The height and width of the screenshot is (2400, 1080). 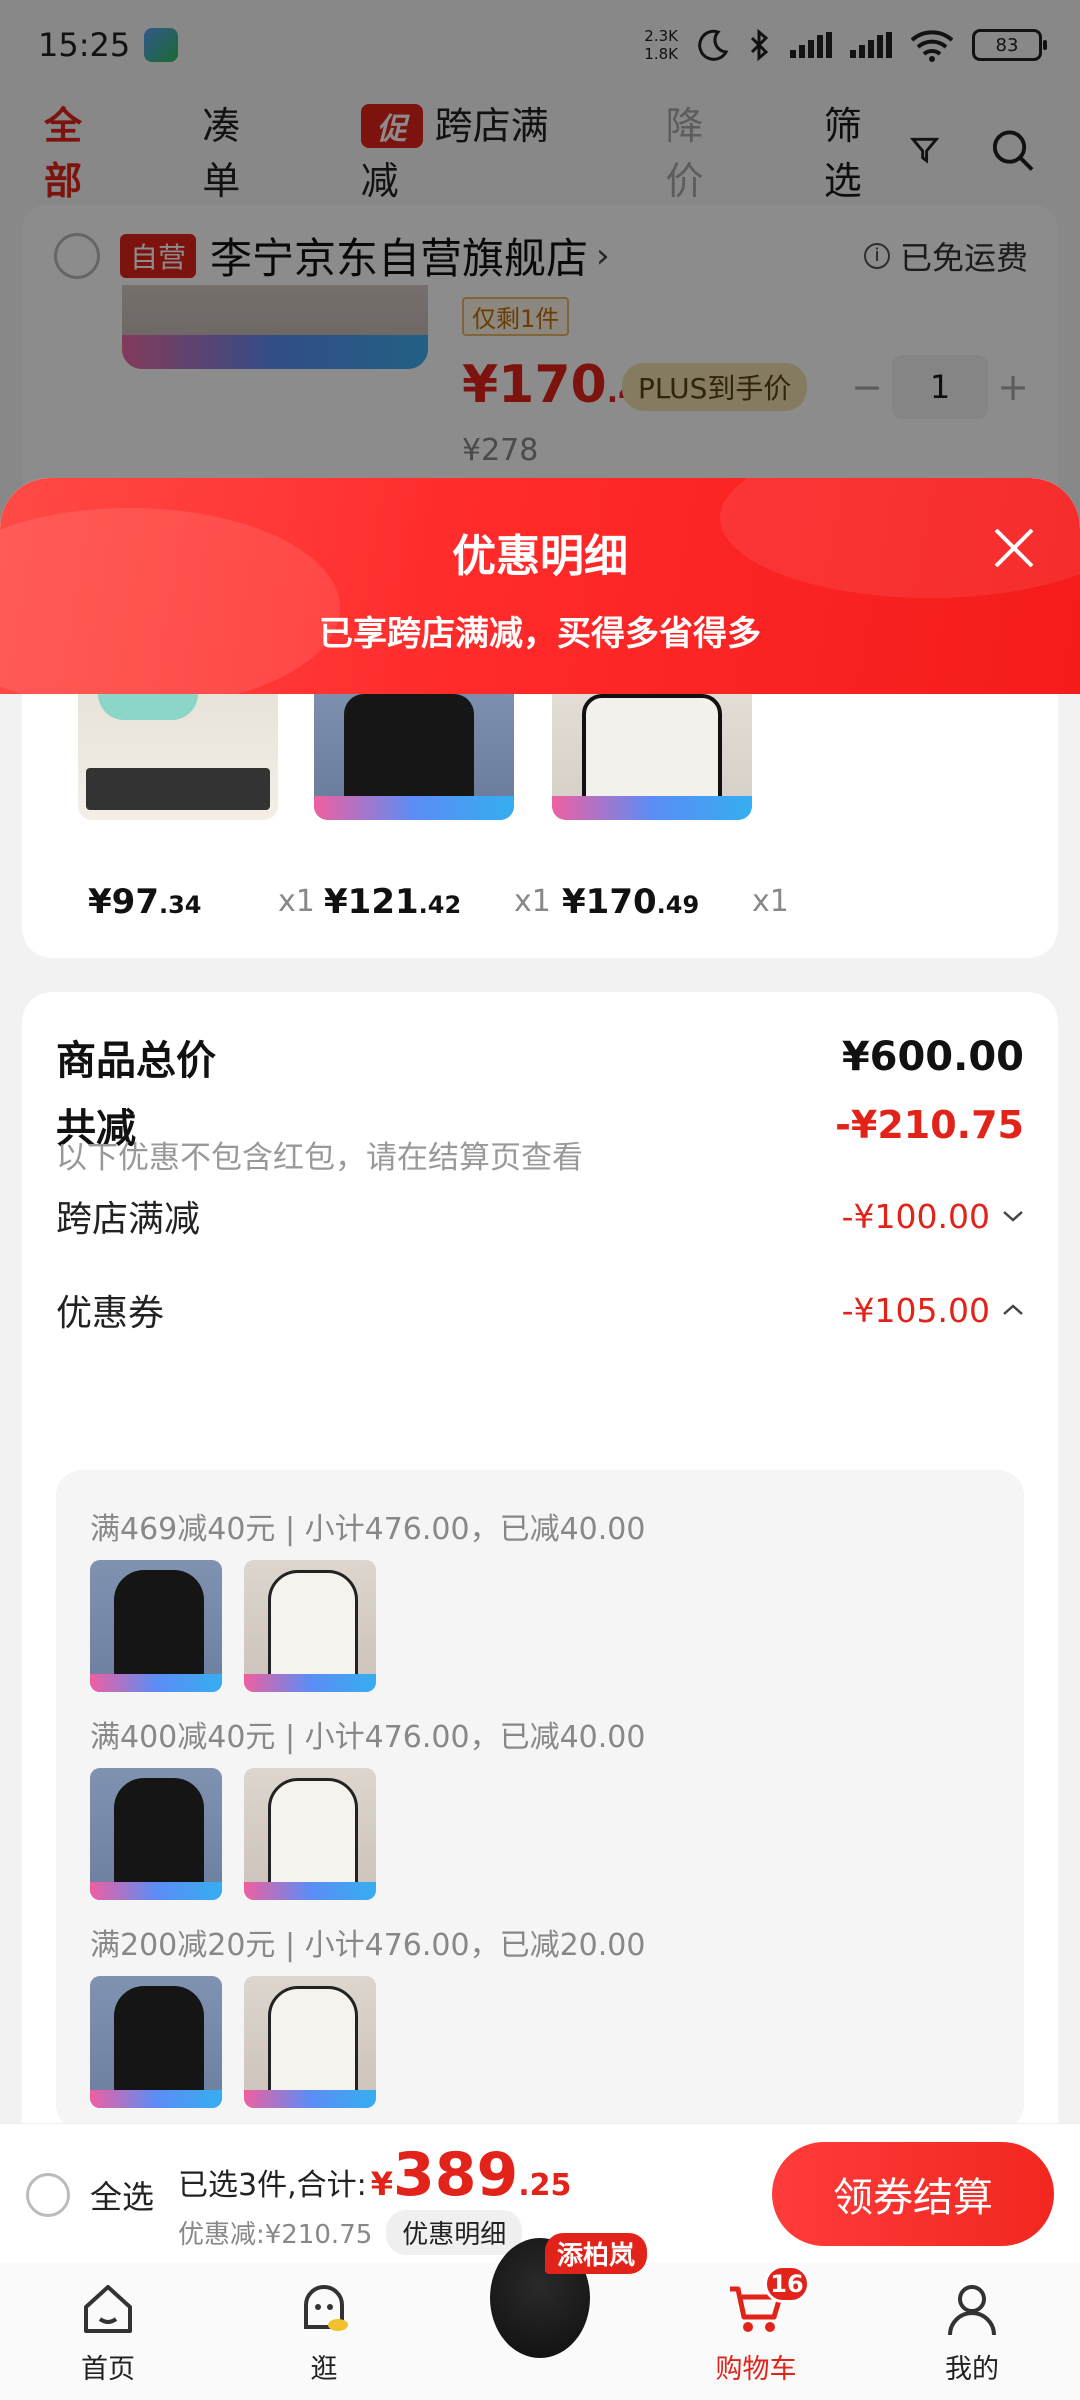 What do you see at coordinates (275, 2235) in the screenshot?
I see `discount-amount: 优惠减:¥210.75` at bounding box center [275, 2235].